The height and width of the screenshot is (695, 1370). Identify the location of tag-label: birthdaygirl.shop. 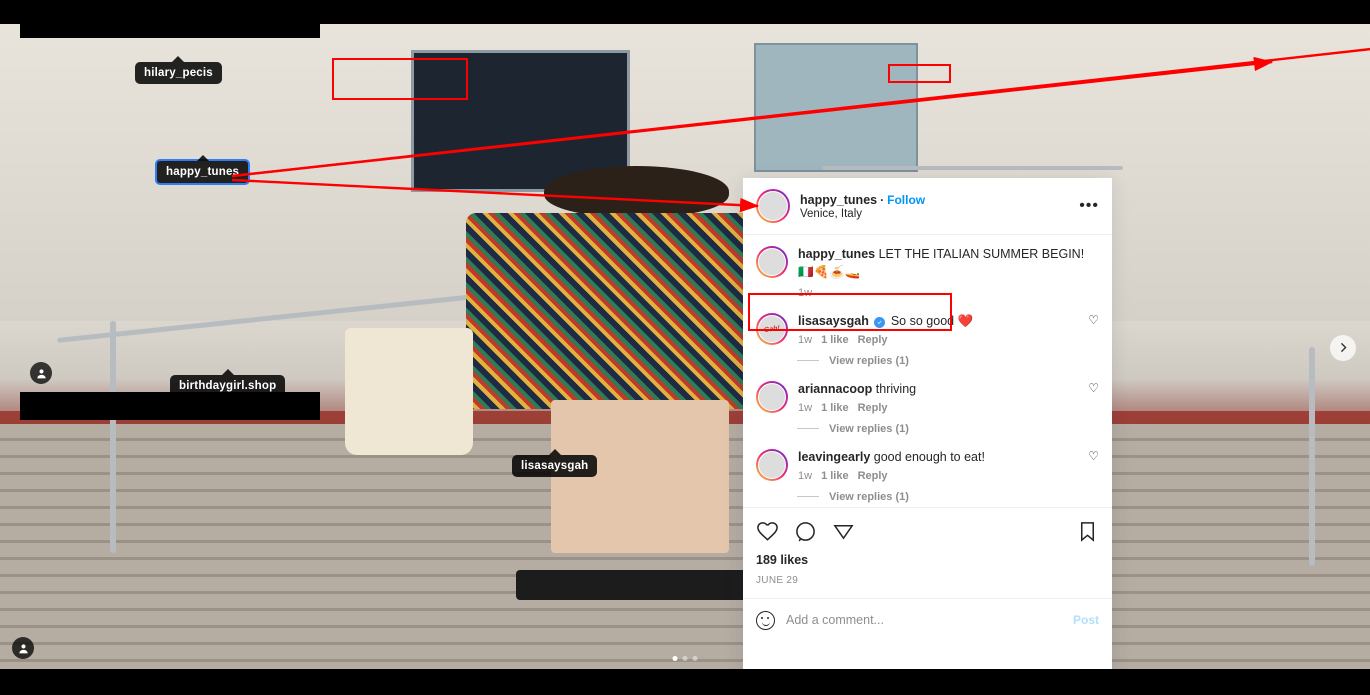
(228, 386).